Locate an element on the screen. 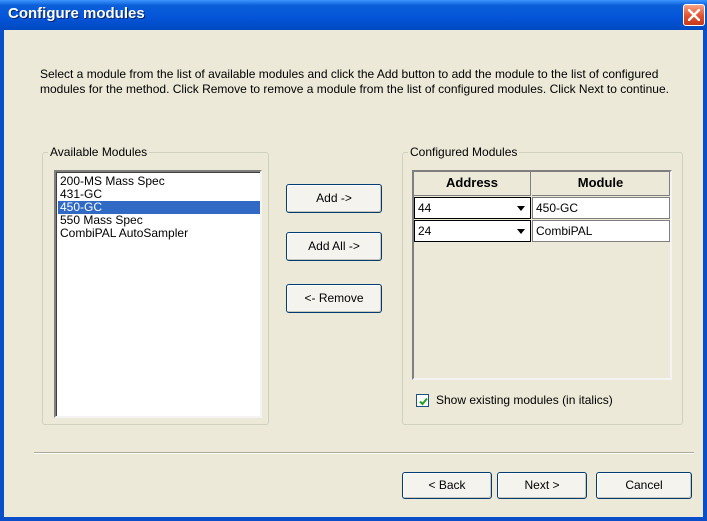 Image resolution: width=707 pixels, height=521 pixels. window-frame-right is located at coordinates (705, 275).